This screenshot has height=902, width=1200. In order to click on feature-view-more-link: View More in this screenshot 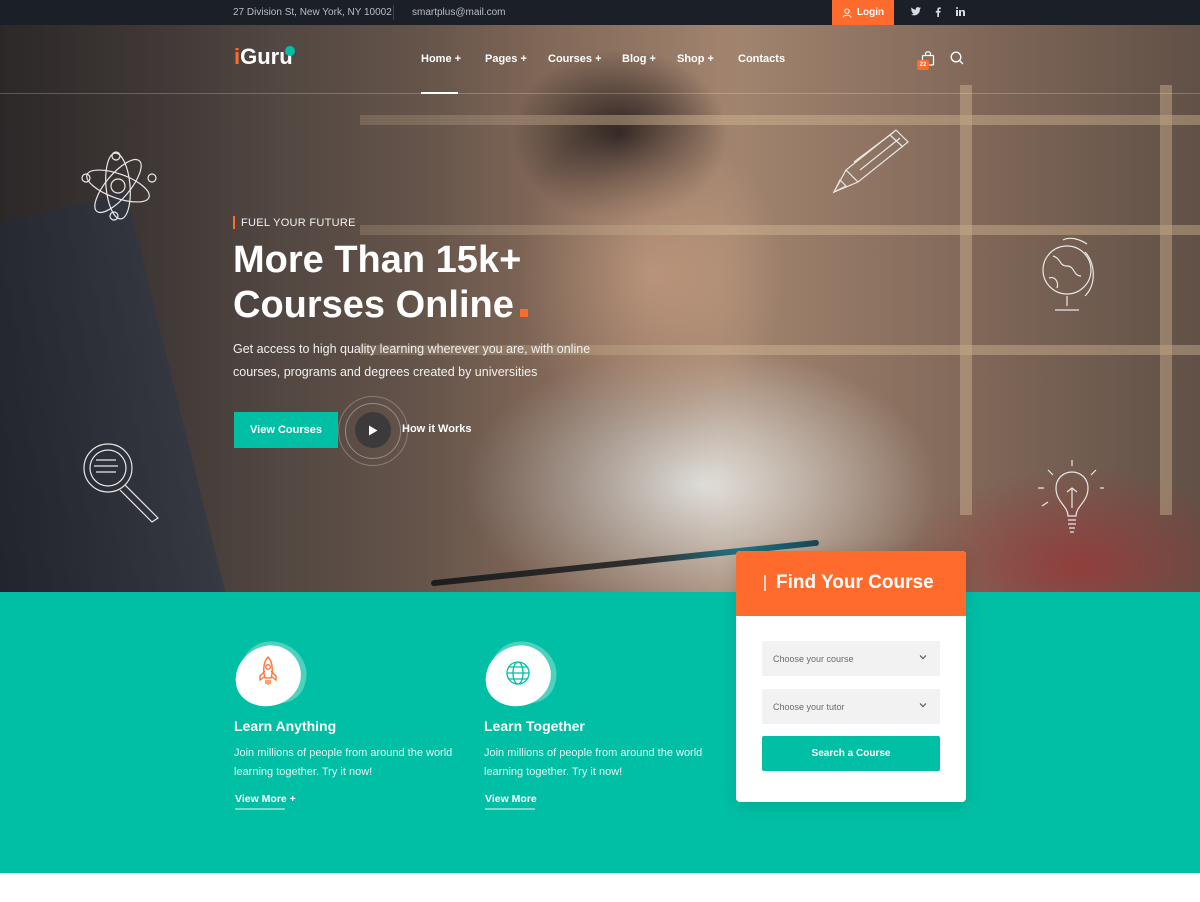, I will do `click(511, 799)`.